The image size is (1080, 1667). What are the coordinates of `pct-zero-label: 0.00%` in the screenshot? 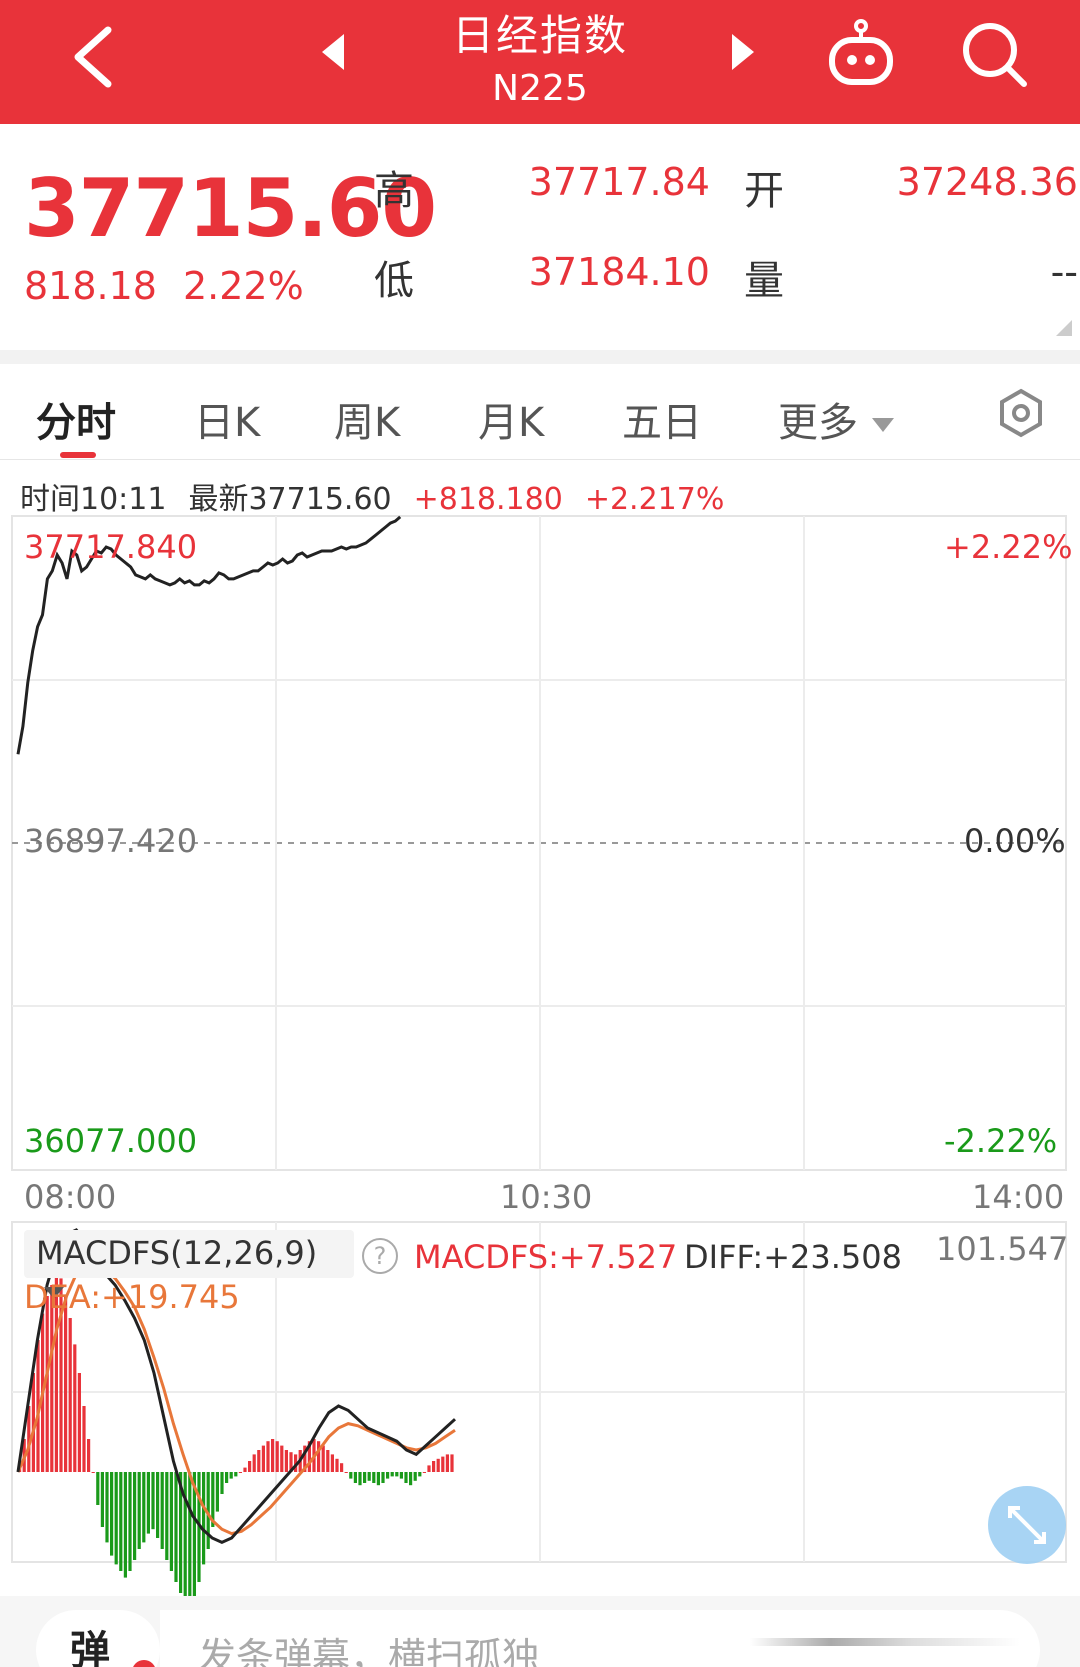 It's located at (1015, 841).